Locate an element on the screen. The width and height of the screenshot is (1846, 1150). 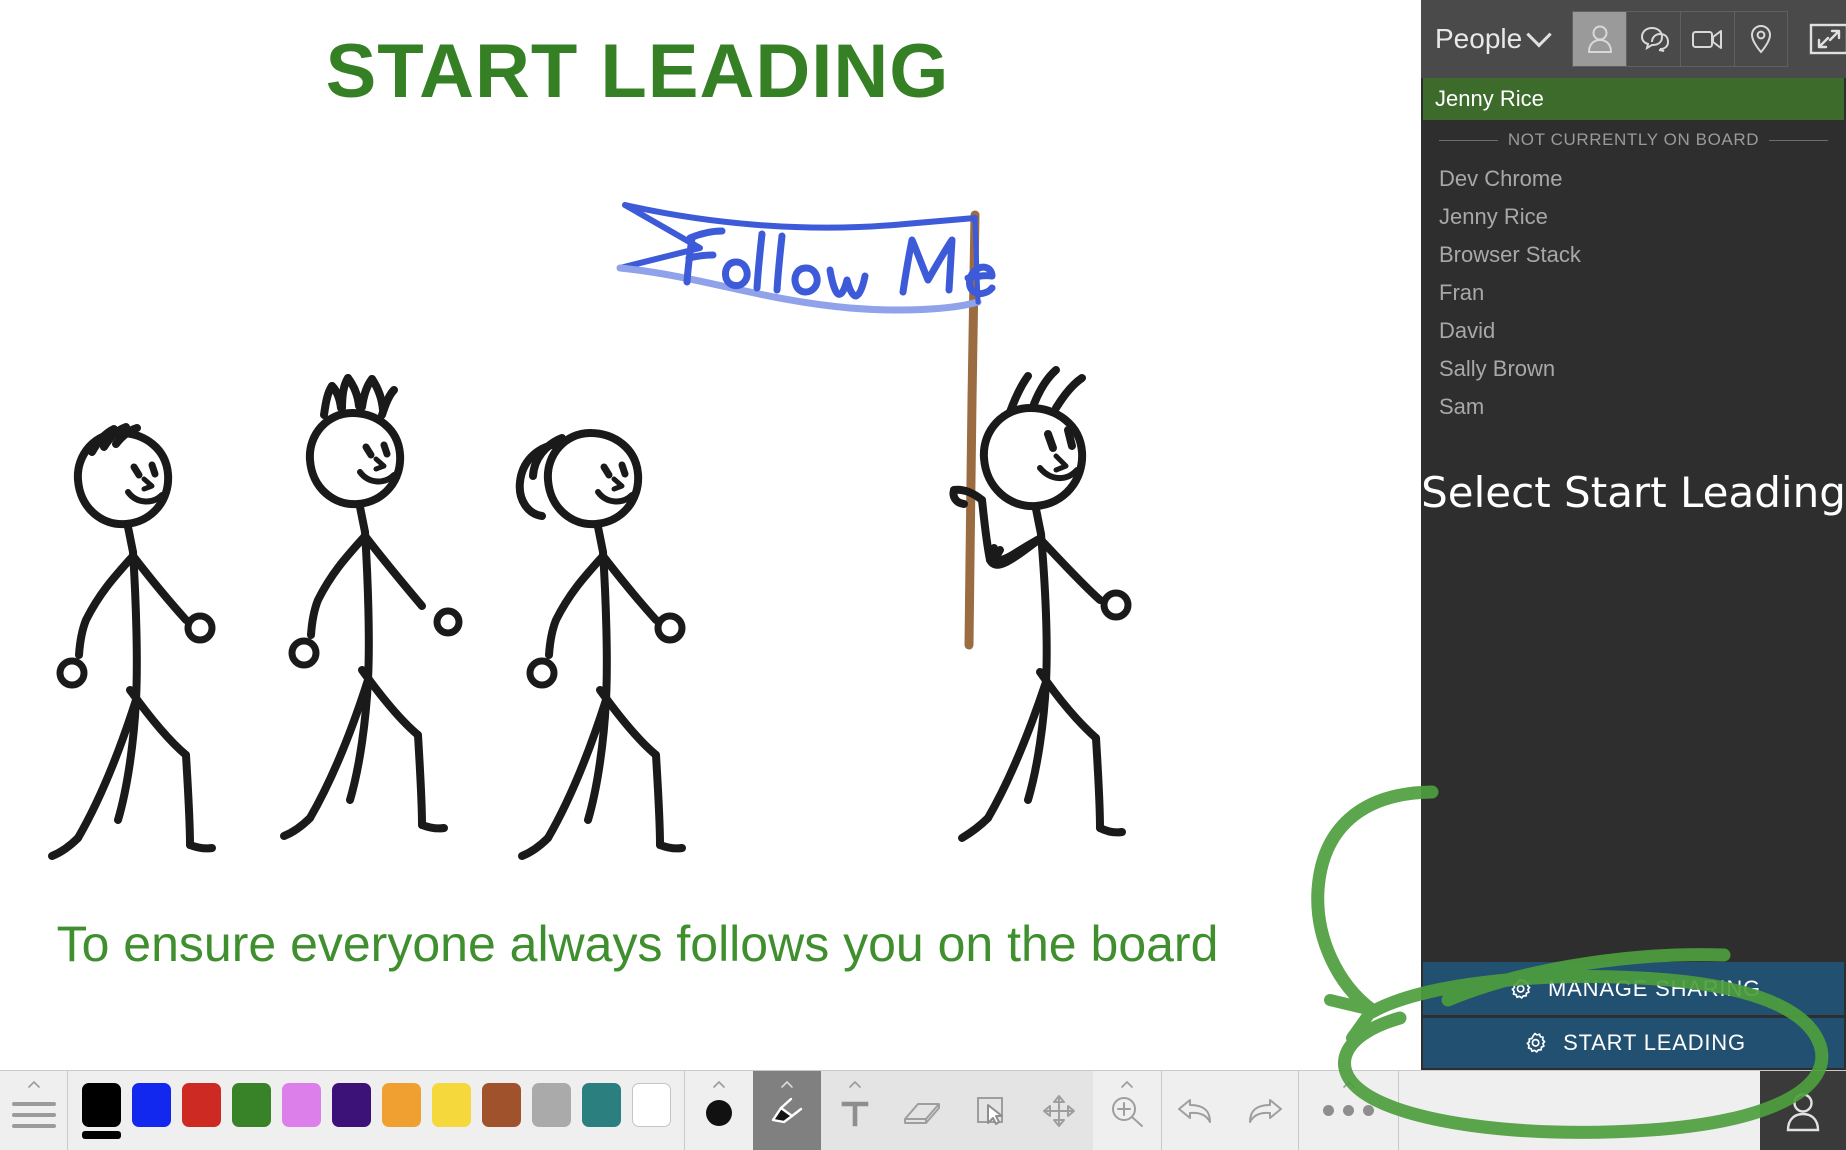
person-row: Jenny Rice is located at coordinates (1633, 217).